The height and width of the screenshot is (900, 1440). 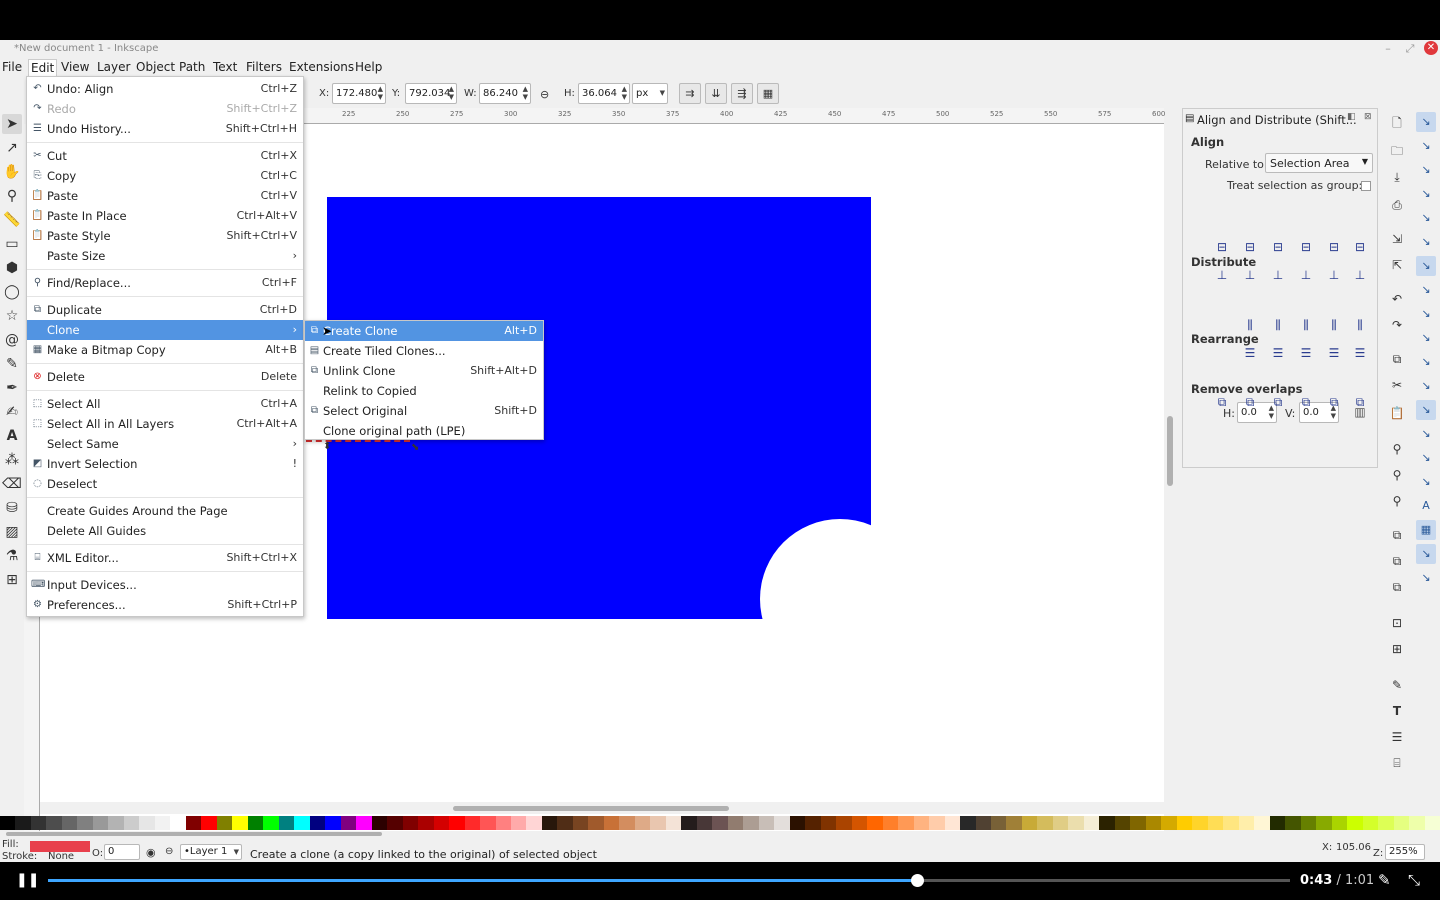 I want to click on menu-text: Text, so click(x=225, y=67).